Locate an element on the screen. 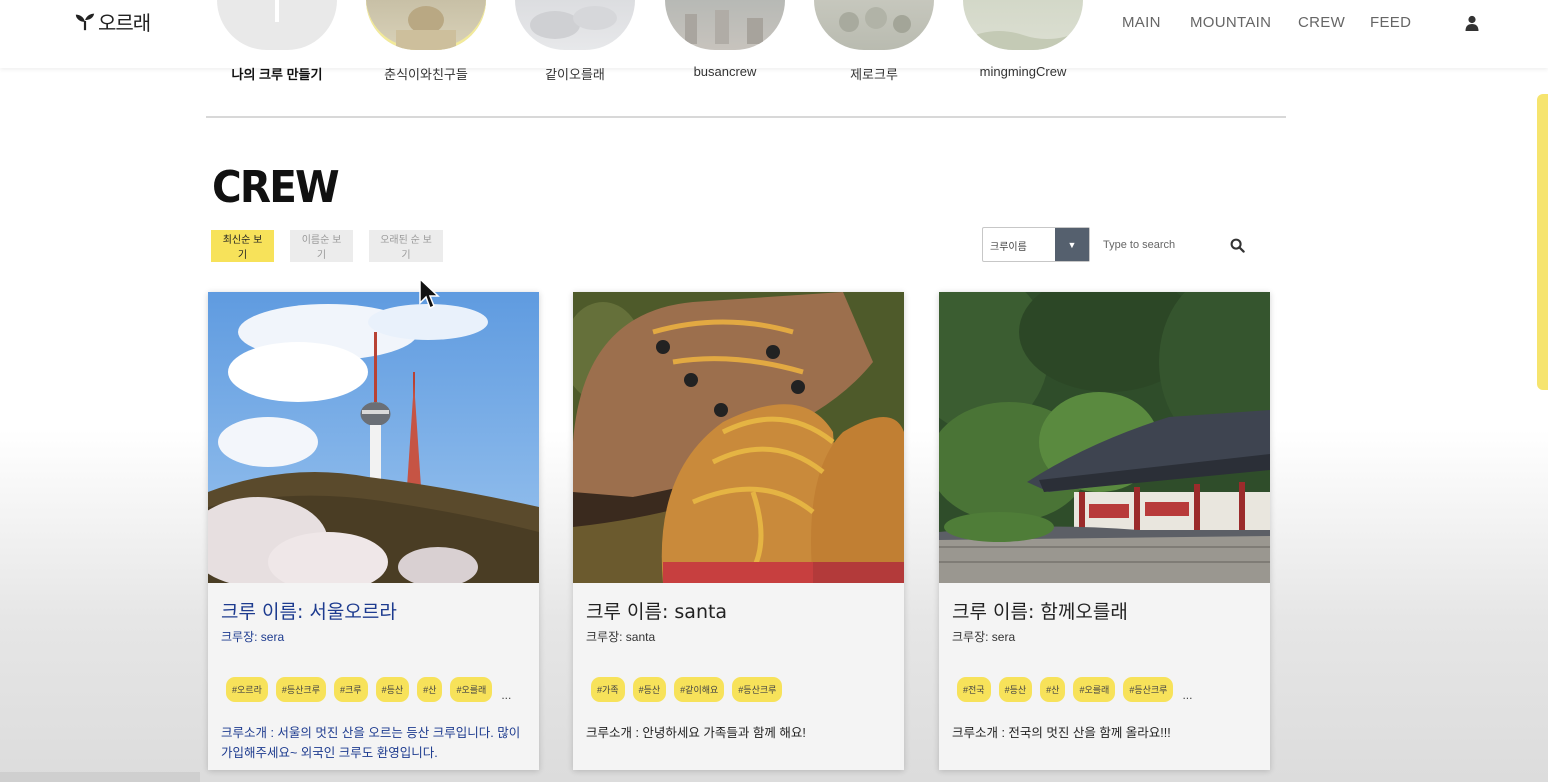 This screenshot has height=782, width=1548. create-crew-circle is located at coordinates (277, 25).